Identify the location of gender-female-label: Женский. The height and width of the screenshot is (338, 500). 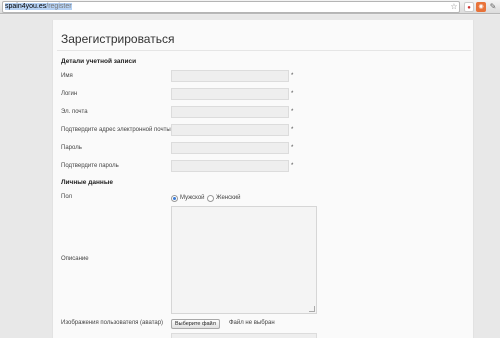
(228, 198).